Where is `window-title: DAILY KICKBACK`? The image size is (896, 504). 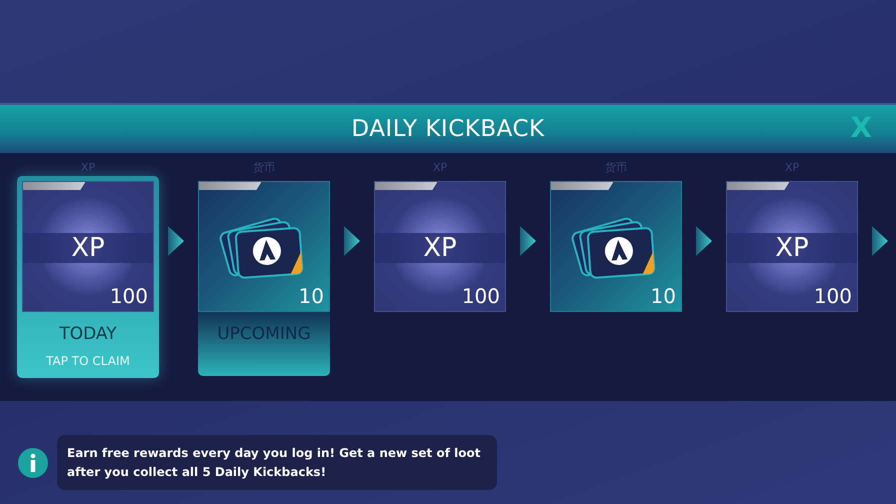
window-title: DAILY KICKBACK is located at coordinates (448, 129).